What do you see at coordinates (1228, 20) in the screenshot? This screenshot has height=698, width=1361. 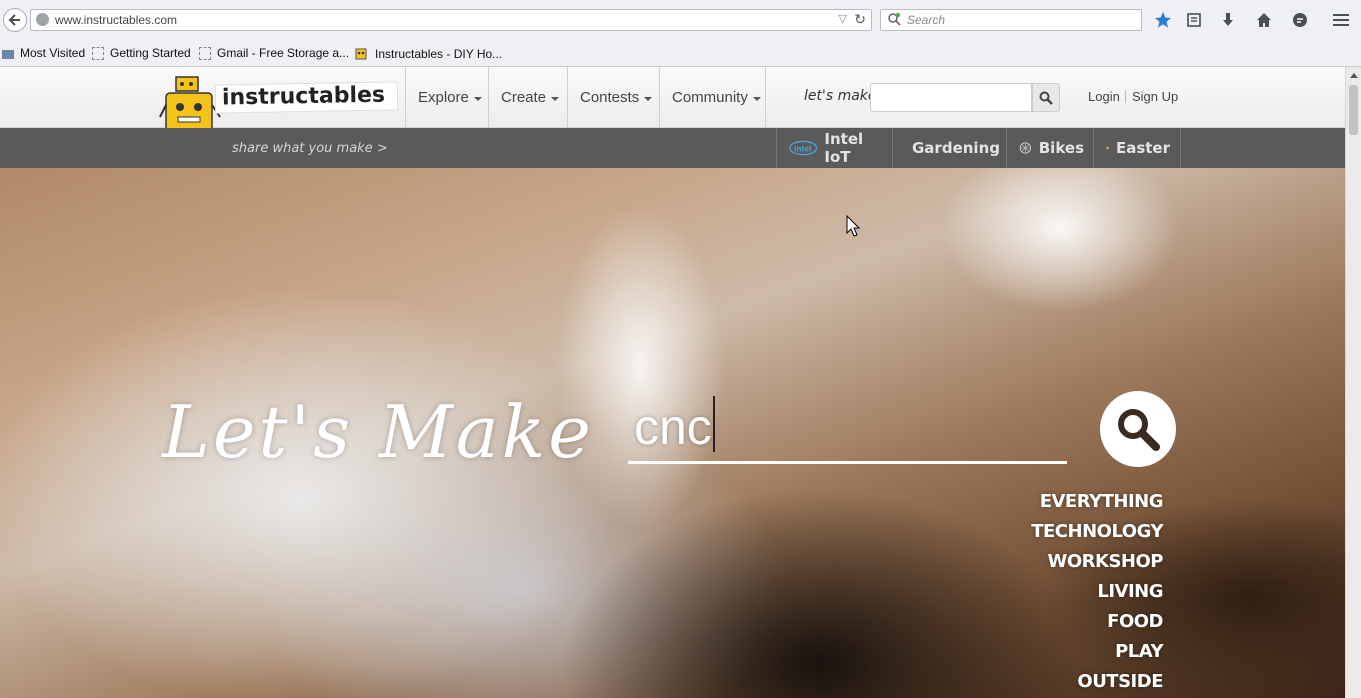 I see `download-icon` at bounding box center [1228, 20].